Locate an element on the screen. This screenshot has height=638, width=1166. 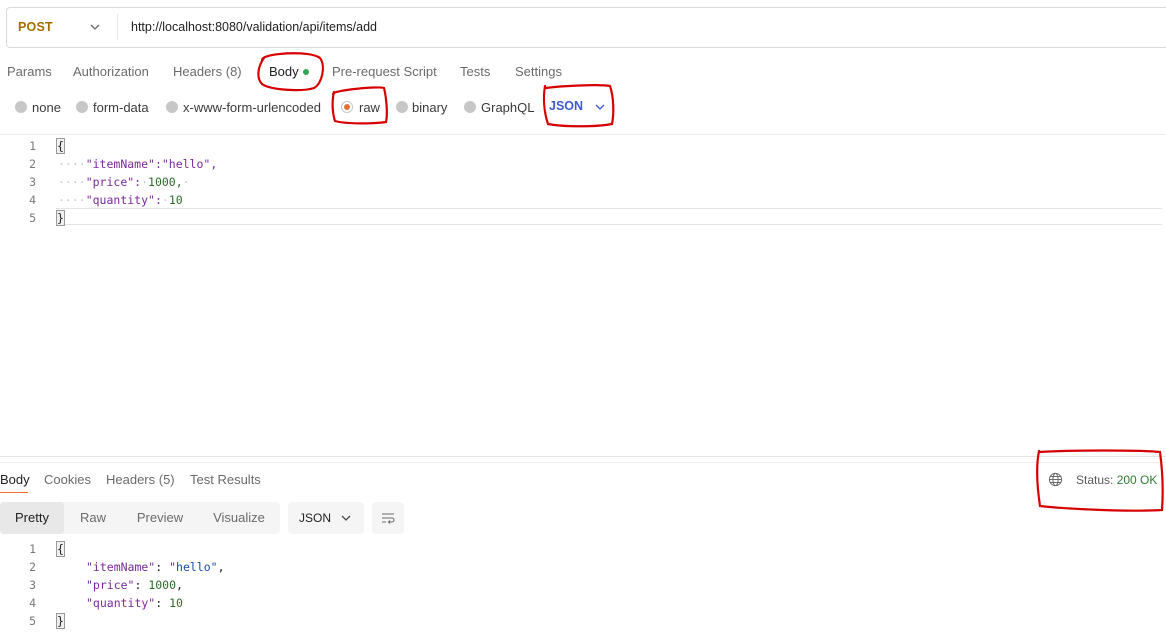
response-code-line: } is located at coordinates (60, 621).